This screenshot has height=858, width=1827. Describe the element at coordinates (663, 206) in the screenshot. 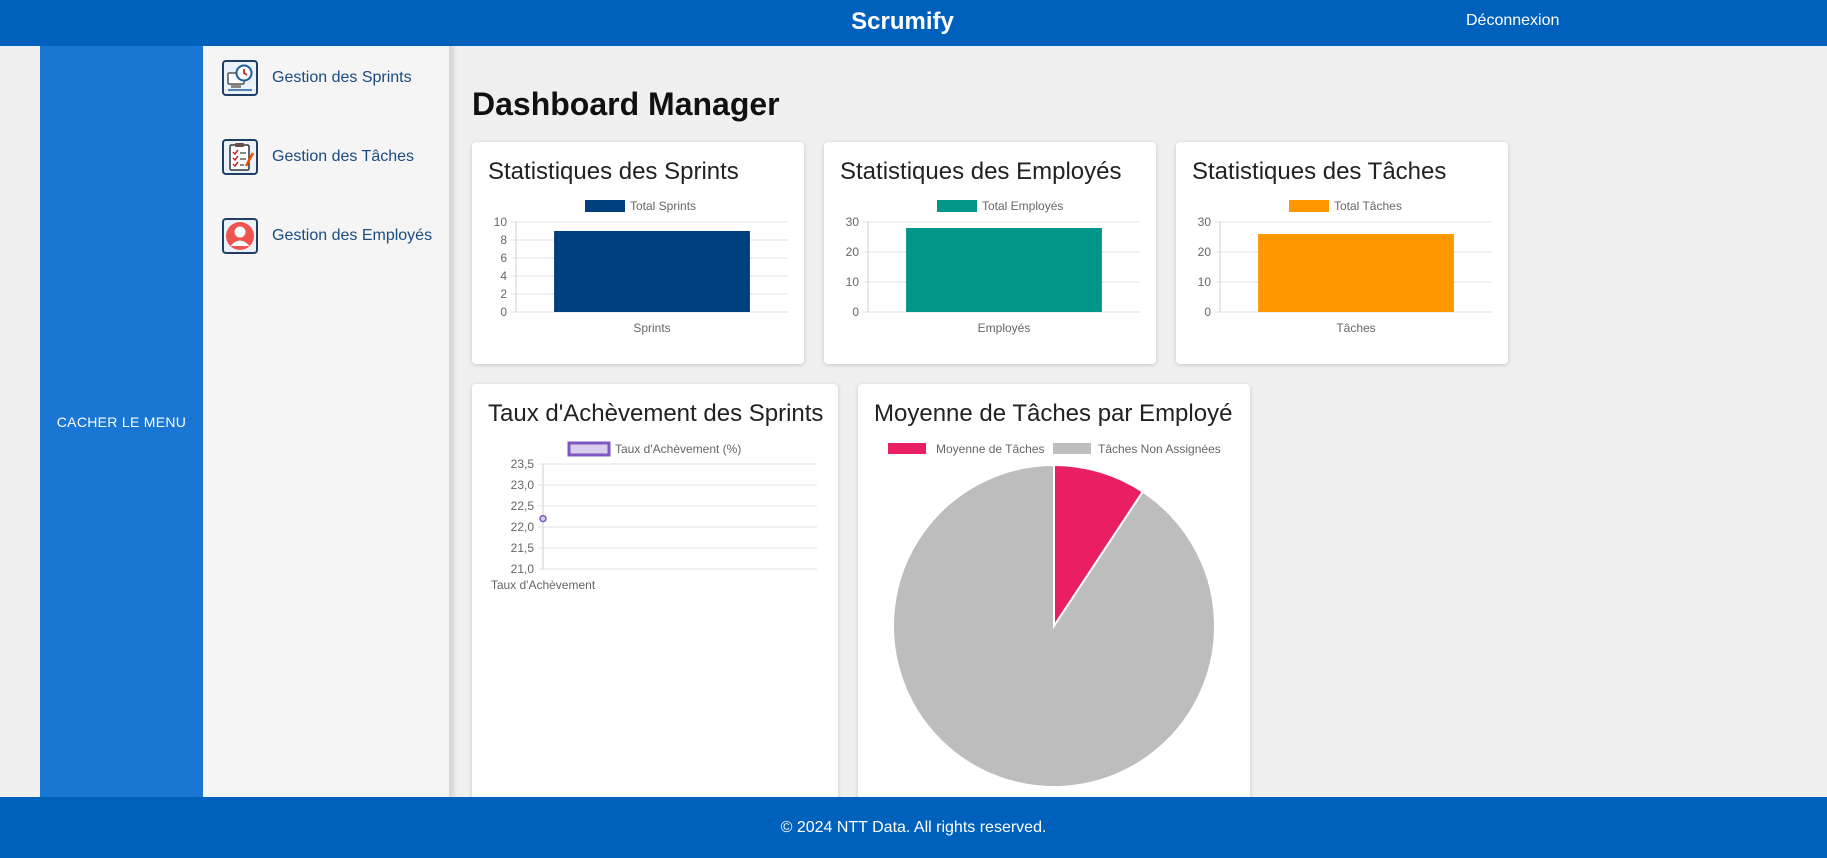

I see `legend-label: Total Sprints` at that location.